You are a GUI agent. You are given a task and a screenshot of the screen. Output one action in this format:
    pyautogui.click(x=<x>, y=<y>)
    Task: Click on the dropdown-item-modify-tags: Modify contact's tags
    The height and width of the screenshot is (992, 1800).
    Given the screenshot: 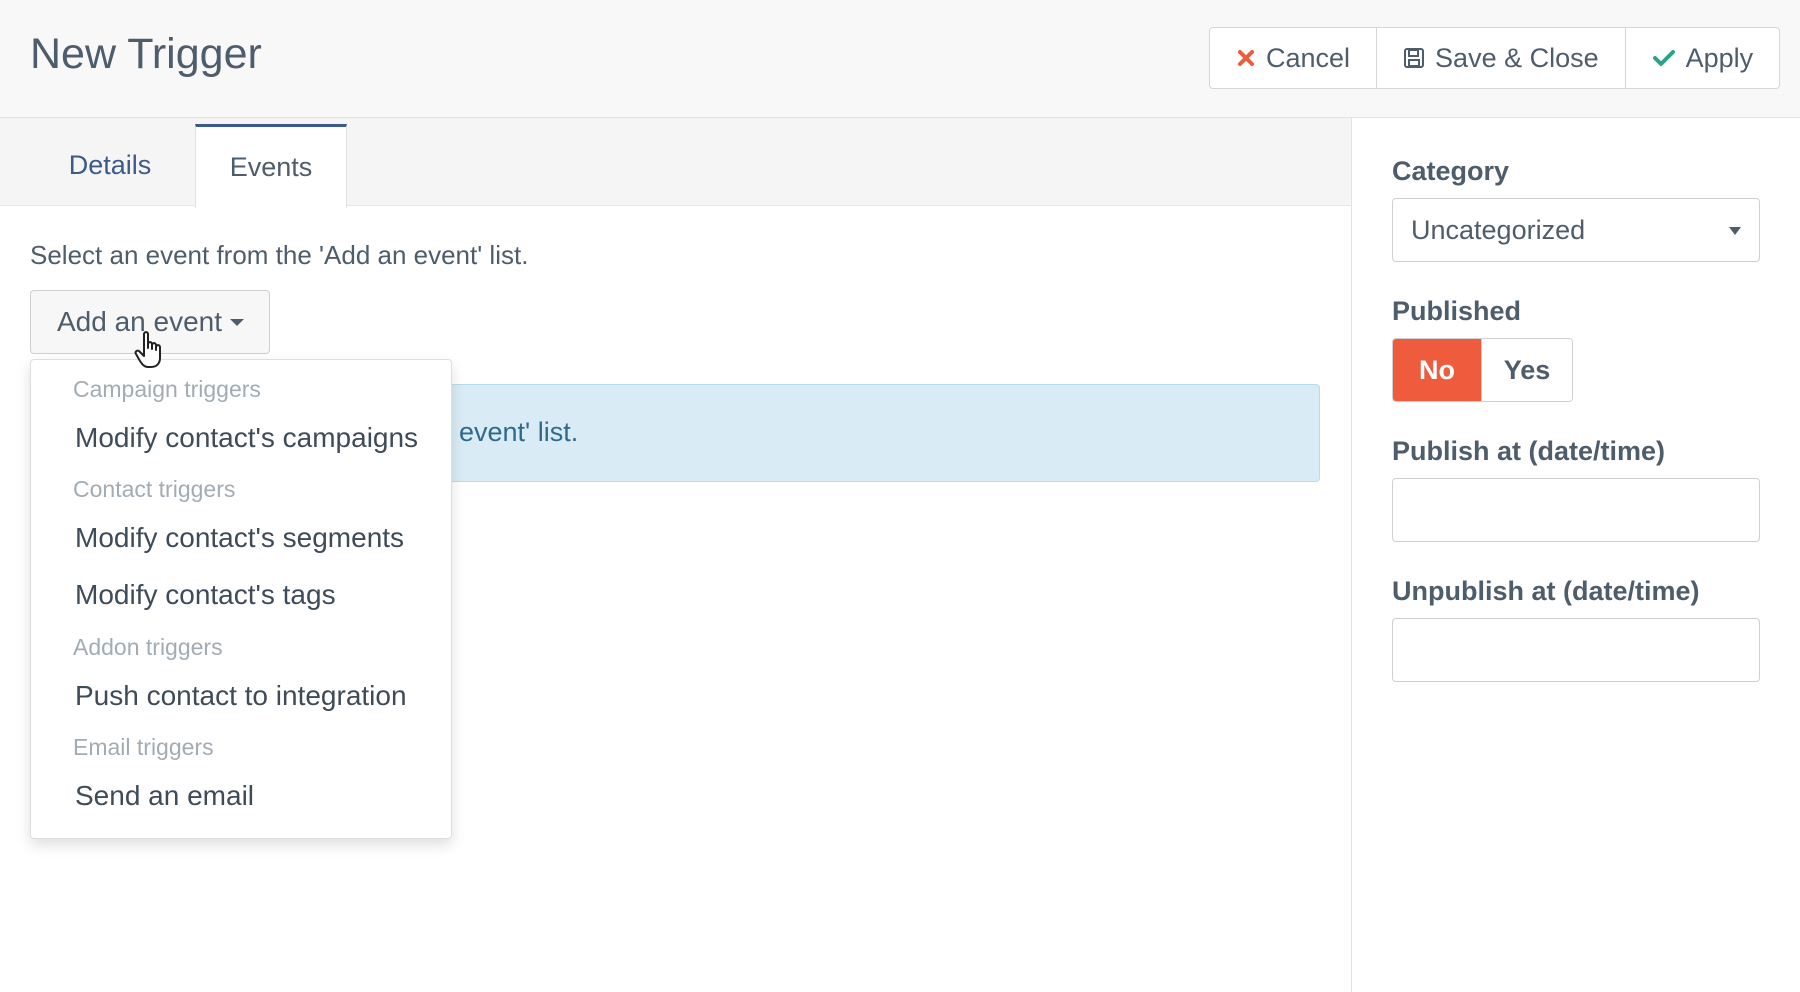 What is the action you would take?
    pyautogui.click(x=205, y=595)
    